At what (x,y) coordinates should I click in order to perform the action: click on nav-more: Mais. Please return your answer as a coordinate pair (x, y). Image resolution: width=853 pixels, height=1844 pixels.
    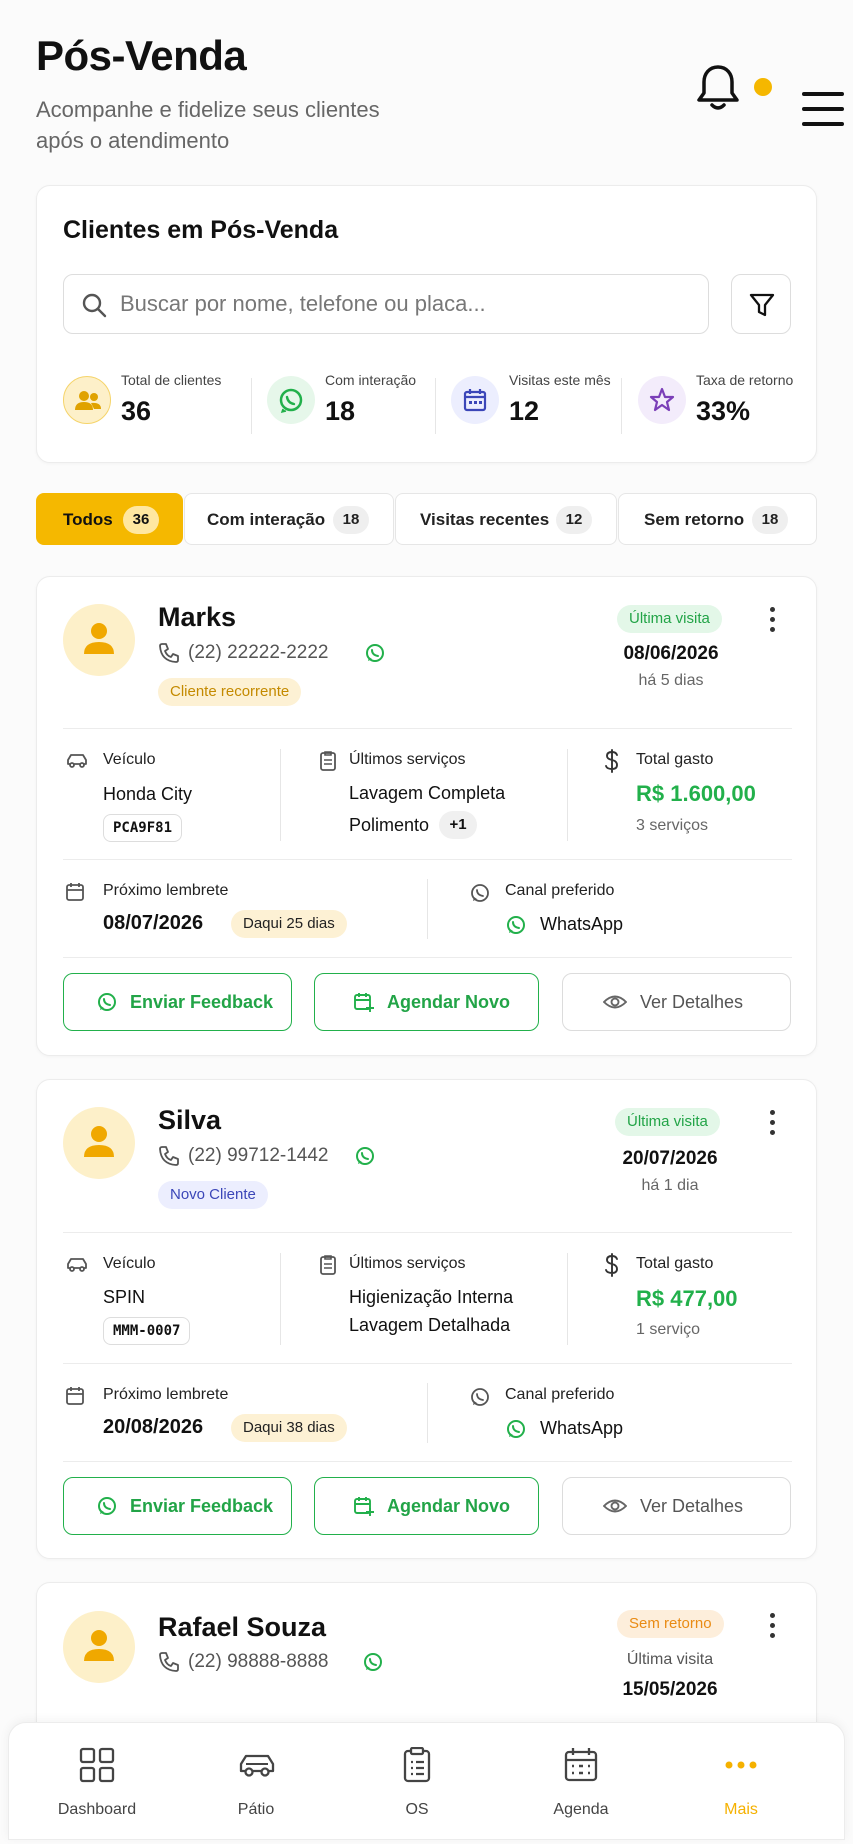
    Looking at the image, I should click on (741, 1783).